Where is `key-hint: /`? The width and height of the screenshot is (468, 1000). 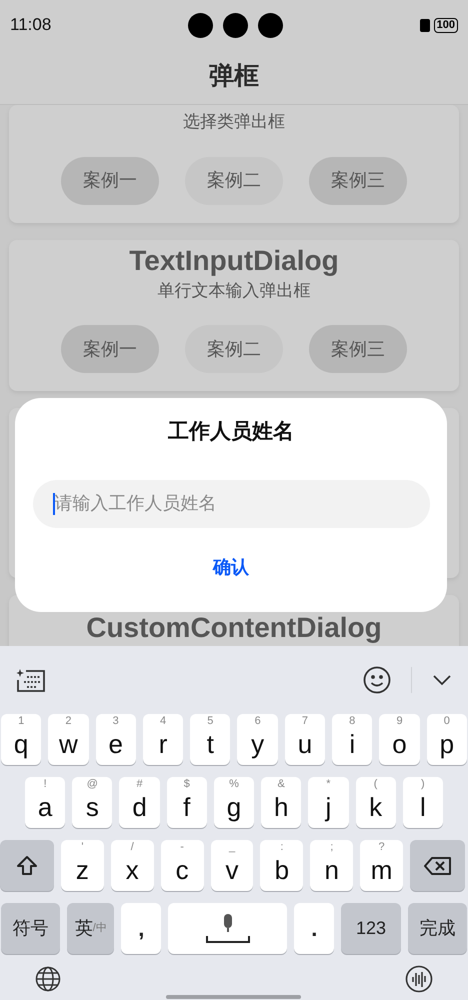 key-hint: / is located at coordinates (132, 847).